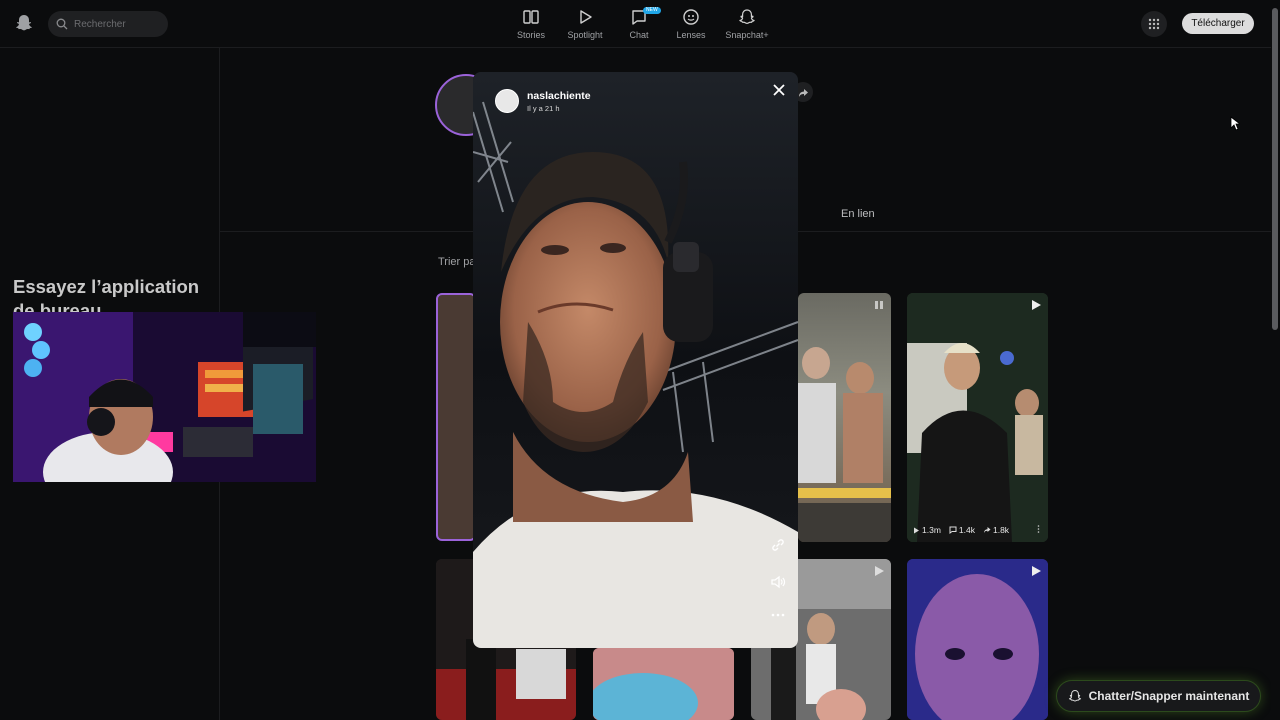 The width and height of the screenshot is (1280, 720). What do you see at coordinates (953, 530) in the screenshot?
I see `comments-icon` at bounding box center [953, 530].